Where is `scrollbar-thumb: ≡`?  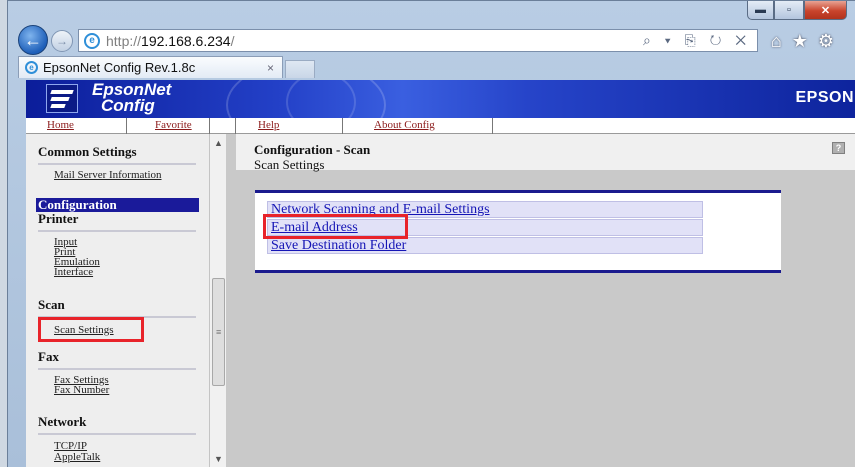
scrollbar-thumb: ≡ is located at coordinates (218, 332).